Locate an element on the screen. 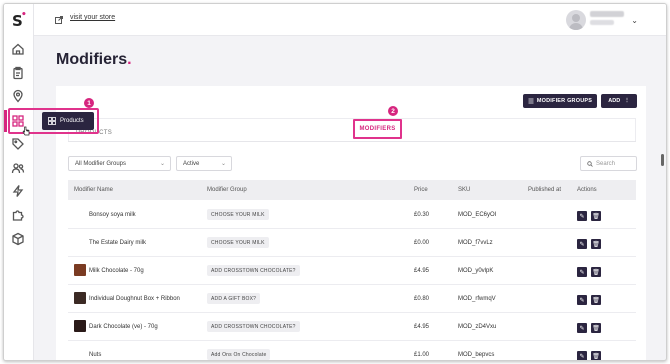 The height and width of the screenshot is (364, 670). status-filter-value: Active is located at coordinates (191, 163).